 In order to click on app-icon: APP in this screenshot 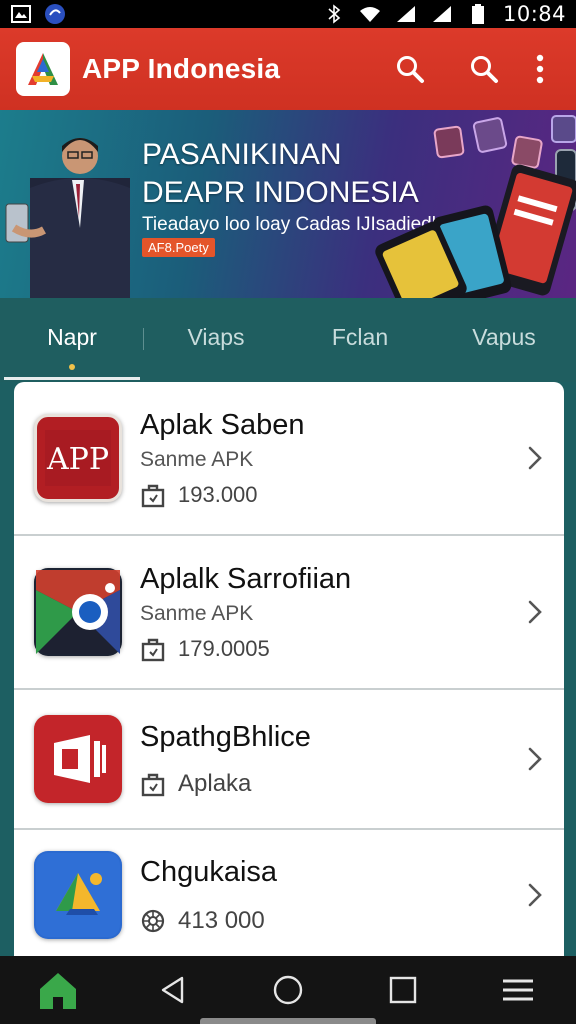, I will do `click(78, 458)`.